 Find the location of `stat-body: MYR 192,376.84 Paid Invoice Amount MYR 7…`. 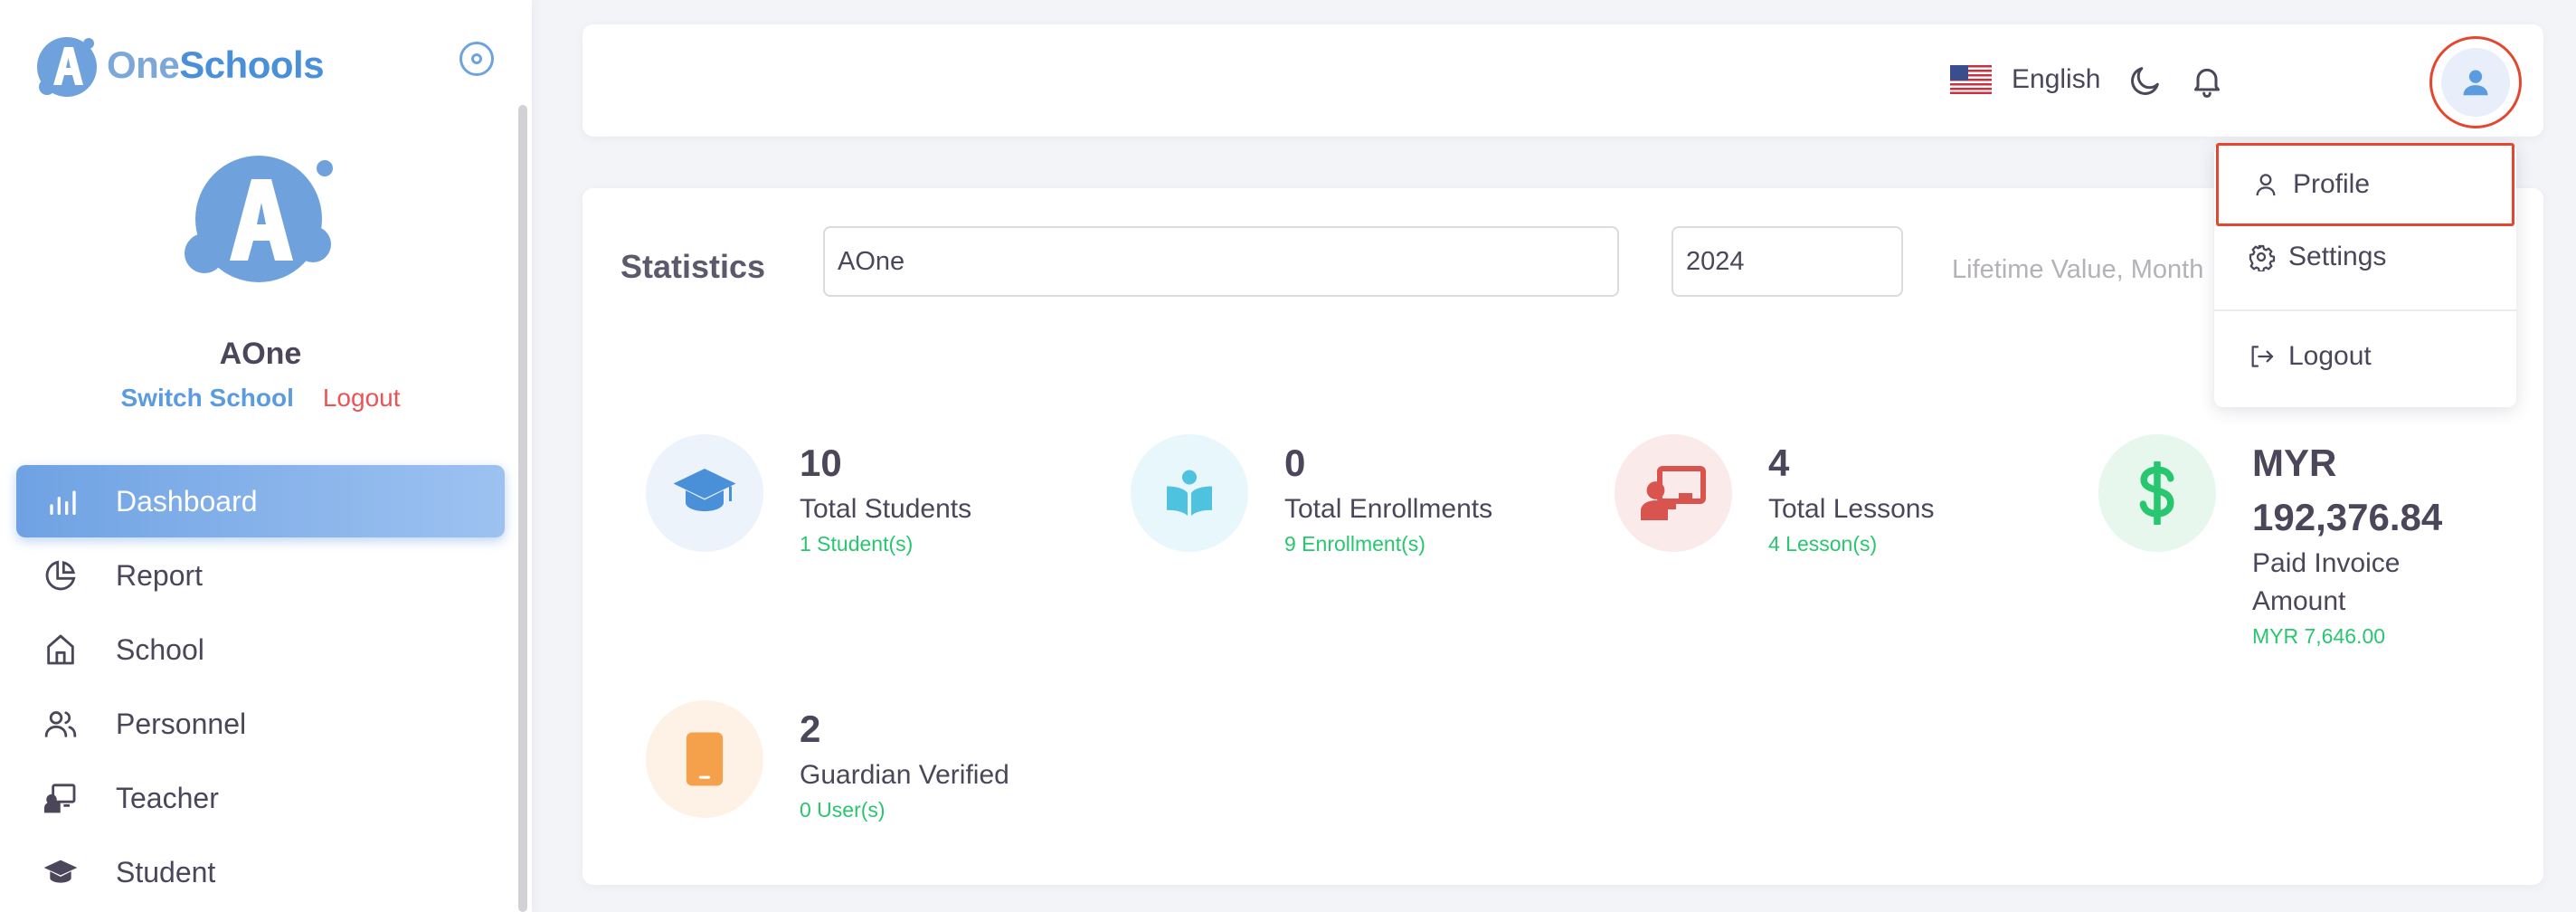

stat-body: MYR 192,376.84 Paid Invoice Amount MYR 7… is located at coordinates (2374, 543).